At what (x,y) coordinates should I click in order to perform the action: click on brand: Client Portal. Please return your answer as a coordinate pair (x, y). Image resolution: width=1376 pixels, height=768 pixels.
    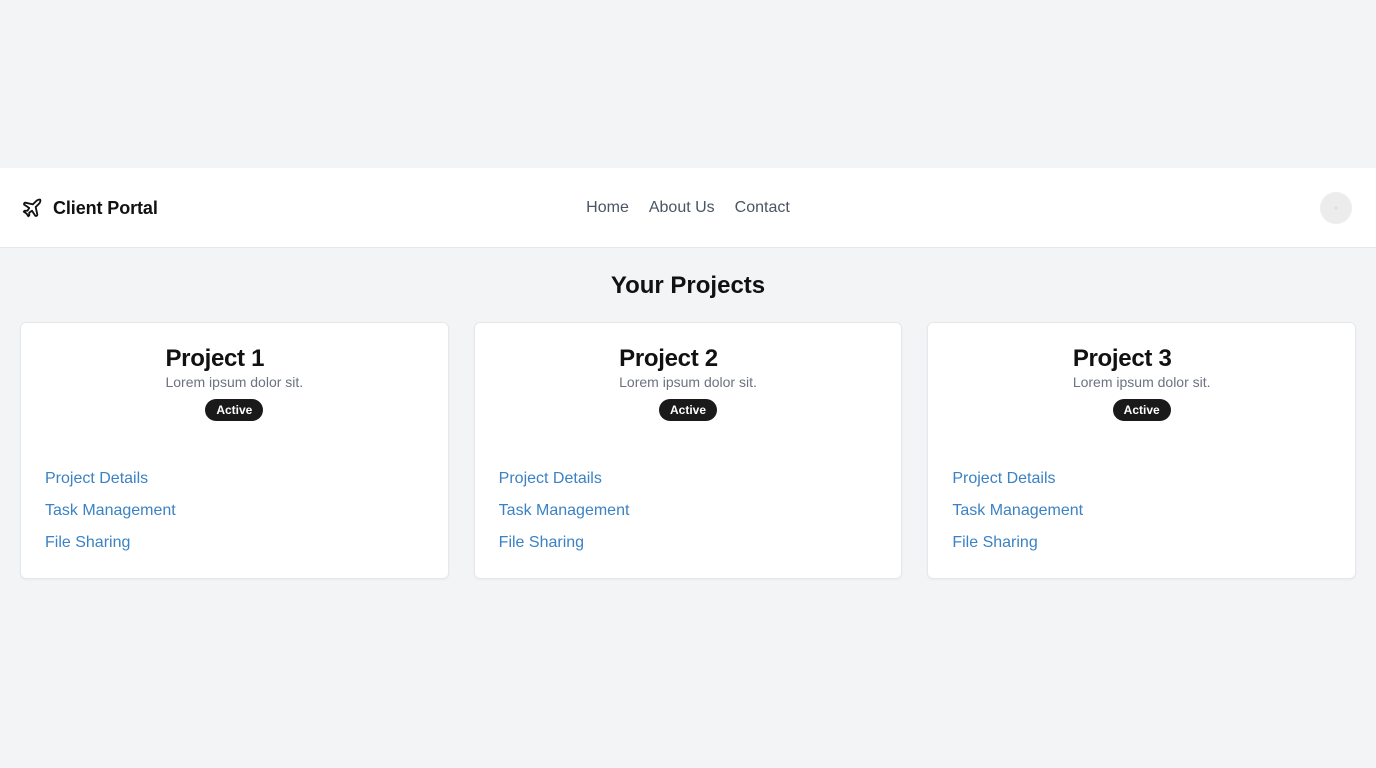
    Looking at the image, I should click on (89, 208).